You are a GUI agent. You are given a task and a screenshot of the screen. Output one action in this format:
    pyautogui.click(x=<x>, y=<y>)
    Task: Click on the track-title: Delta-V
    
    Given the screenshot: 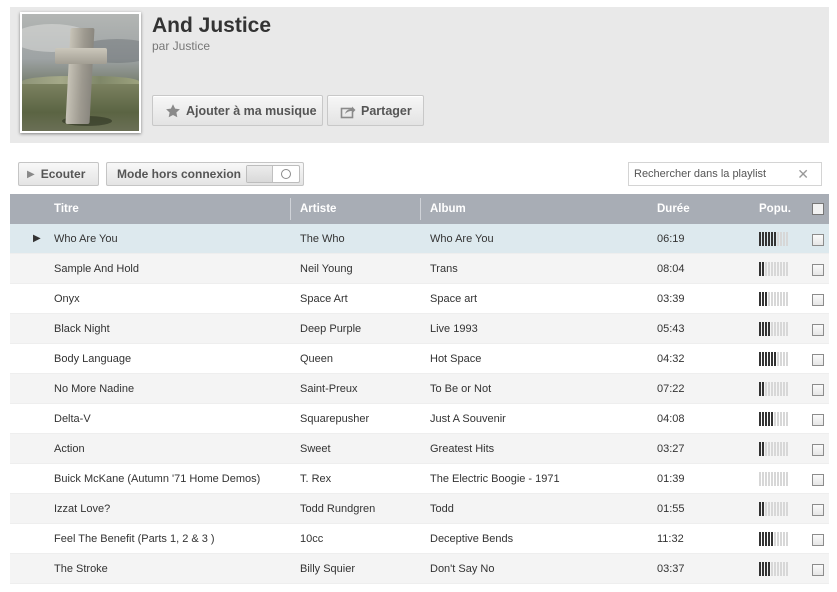 What is the action you would take?
    pyautogui.click(x=72, y=419)
    